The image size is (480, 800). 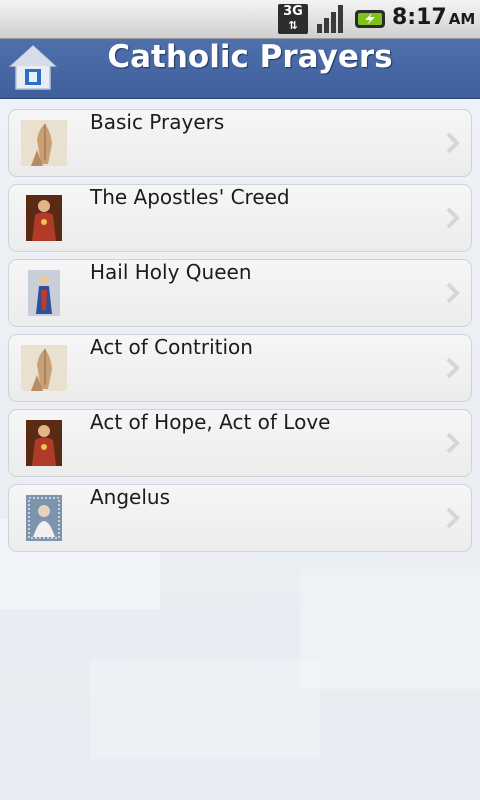 What do you see at coordinates (44, 293) in the screenshot?
I see `virgin-mary-icon` at bounding box center [44, 293].